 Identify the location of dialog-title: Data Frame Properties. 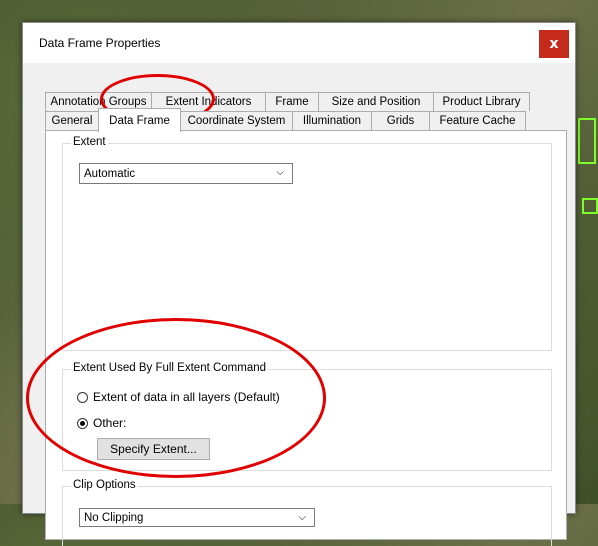
(100, 43).